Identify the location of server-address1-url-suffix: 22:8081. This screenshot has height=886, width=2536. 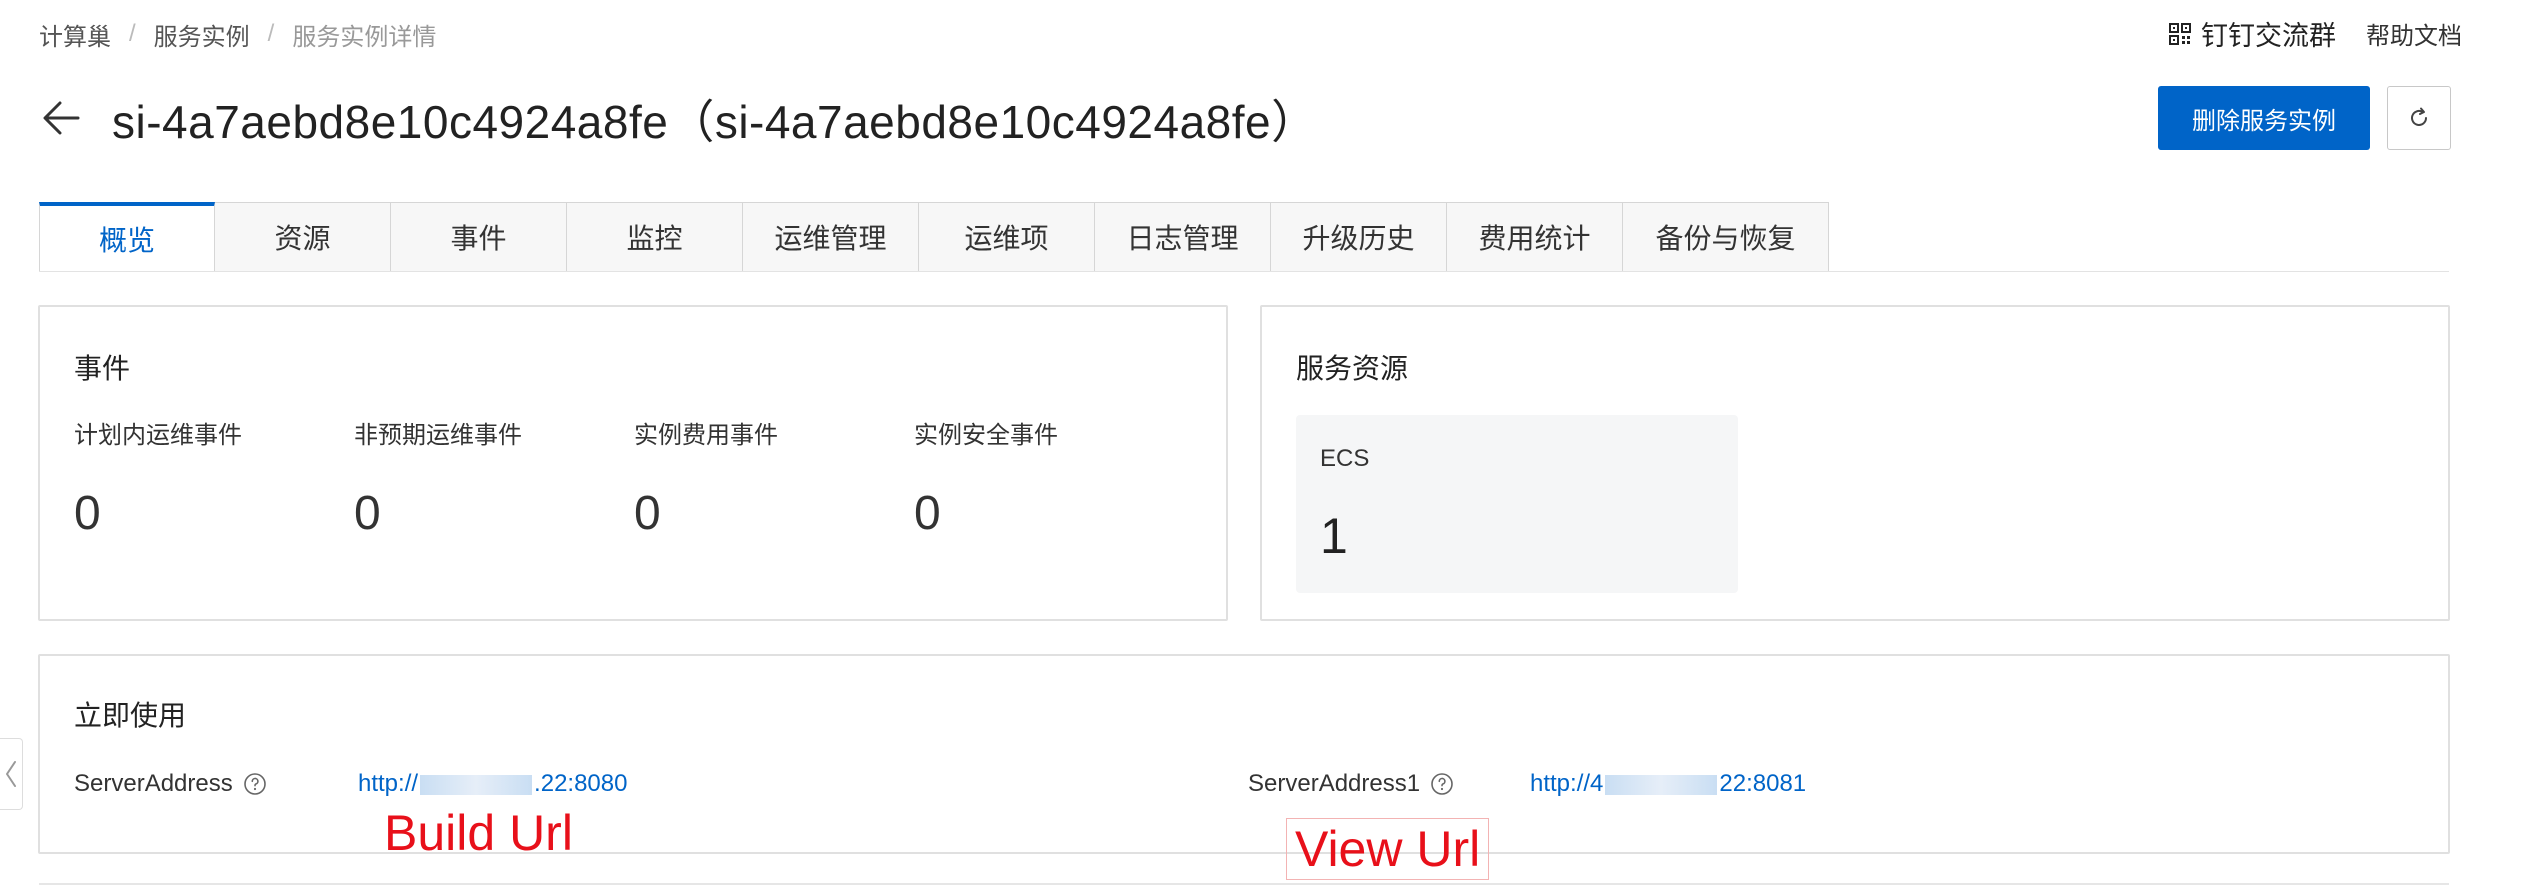
(1763, 783).